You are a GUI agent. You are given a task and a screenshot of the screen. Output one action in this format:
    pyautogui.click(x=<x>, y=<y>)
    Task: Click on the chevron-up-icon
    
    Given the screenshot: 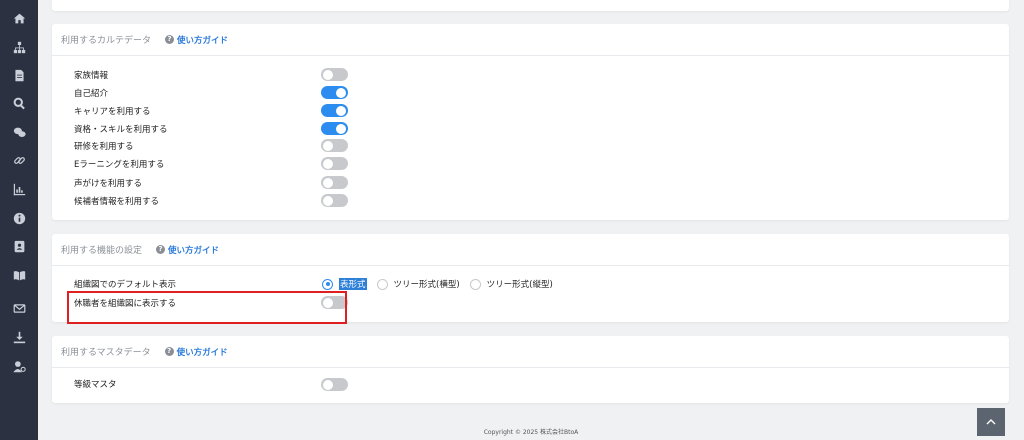 What is the action you would take?
    pyautogui.click(x=991, y=422)
    